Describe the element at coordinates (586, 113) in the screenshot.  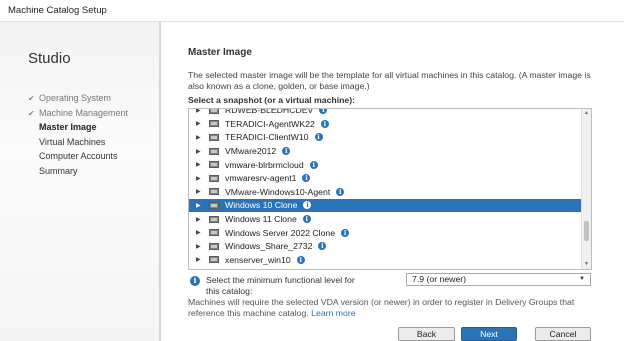
I see `scroll-up-arrow-icon: ▲` at that location.